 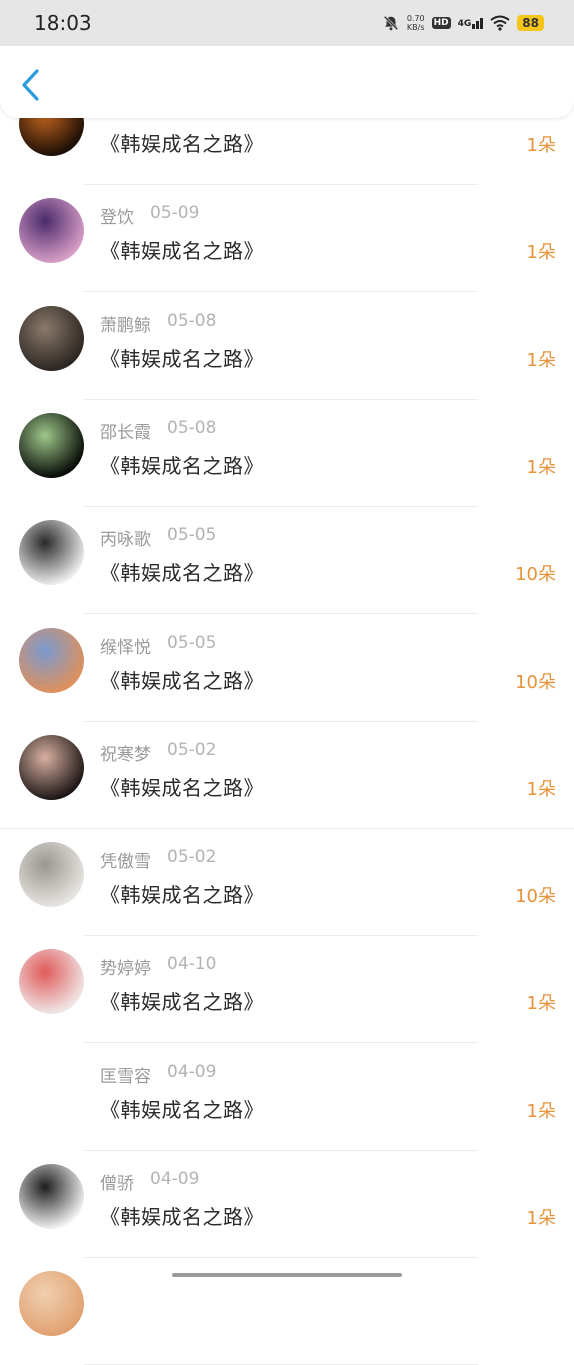 What do you see at coordinates (63, 23) in the screenshot?
I see `status-time: 18:03` at bounding box center [63, 23].